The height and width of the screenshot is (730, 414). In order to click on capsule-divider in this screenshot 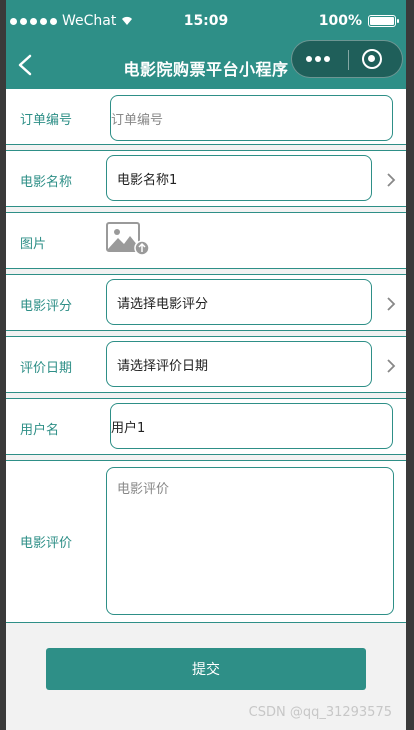, I will do `click(348, 60)`.